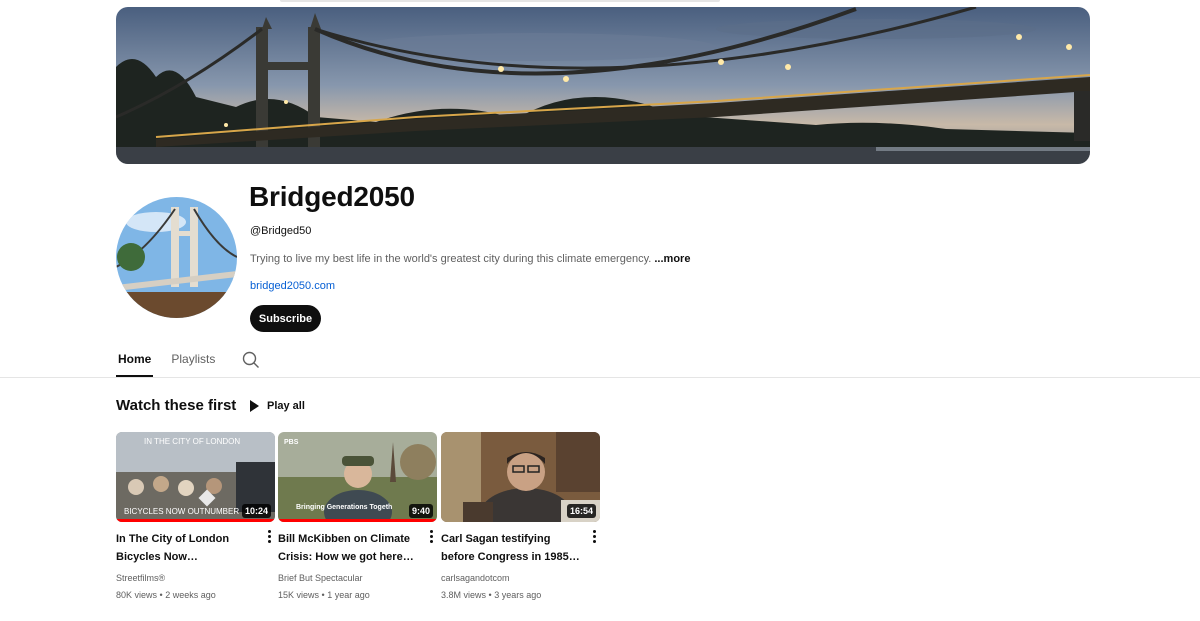  Describe the element at coordinates (475, 578) in the screenshot. I see `video-channel: carlsagandotcom` at that location.